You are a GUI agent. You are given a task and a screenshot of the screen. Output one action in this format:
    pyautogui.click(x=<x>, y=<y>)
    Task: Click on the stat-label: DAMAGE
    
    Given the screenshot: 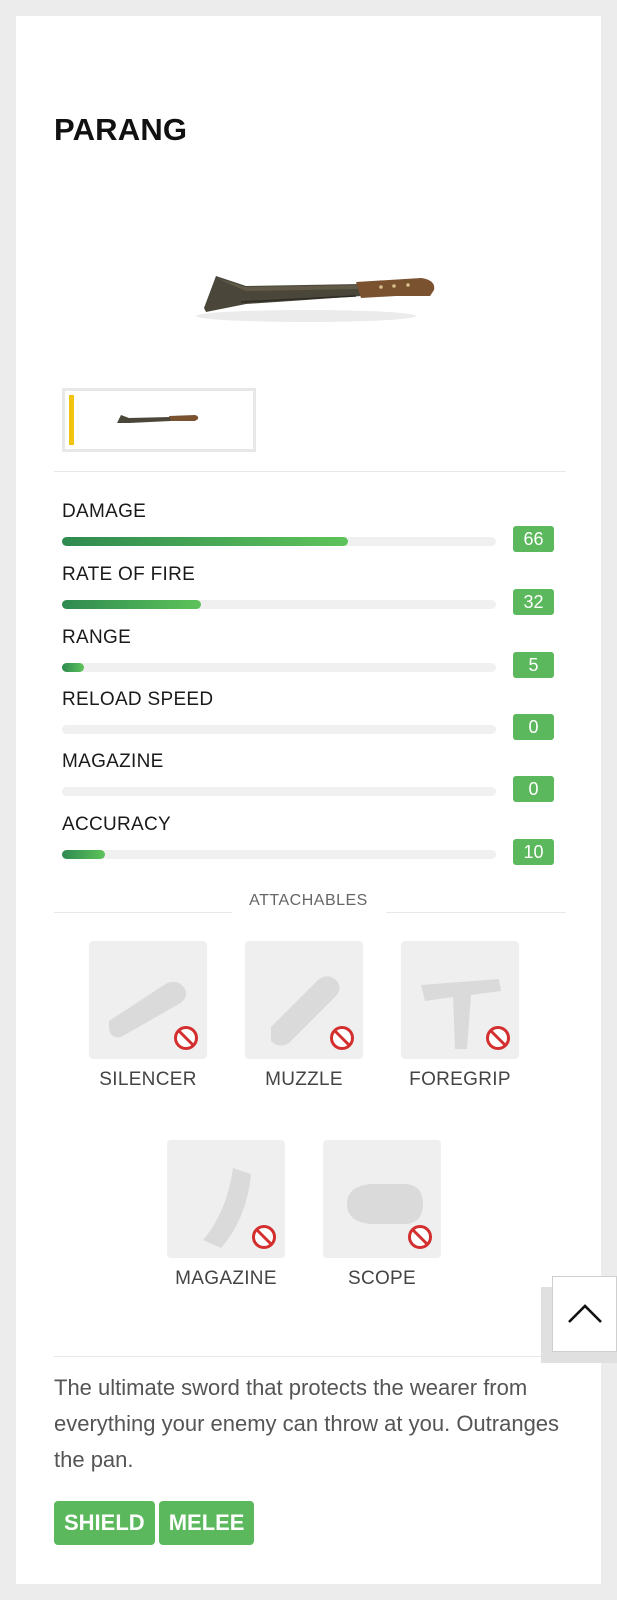 What is the action you would take?
    pyautogui.click(x=104, y=511)
    